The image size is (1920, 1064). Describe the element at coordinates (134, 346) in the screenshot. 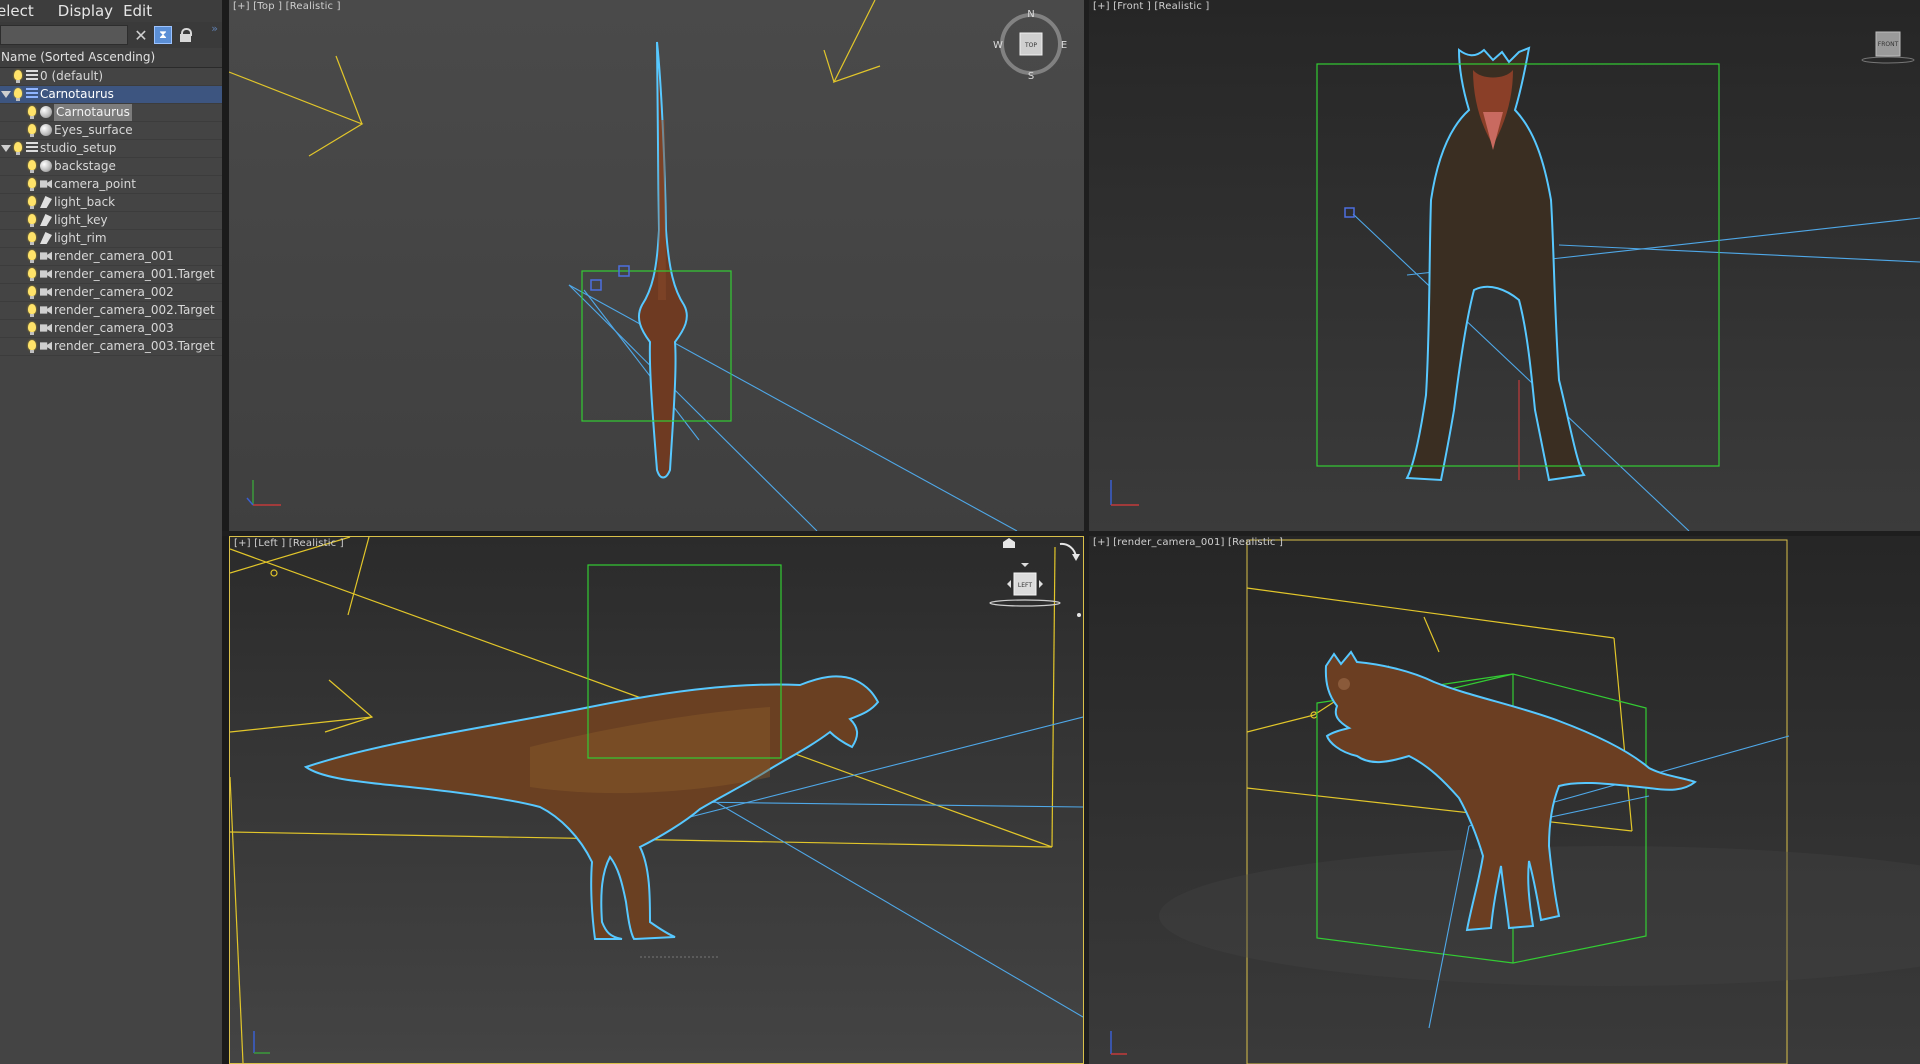

I see `tree-row-label: render_camera_003.Target` at that location.